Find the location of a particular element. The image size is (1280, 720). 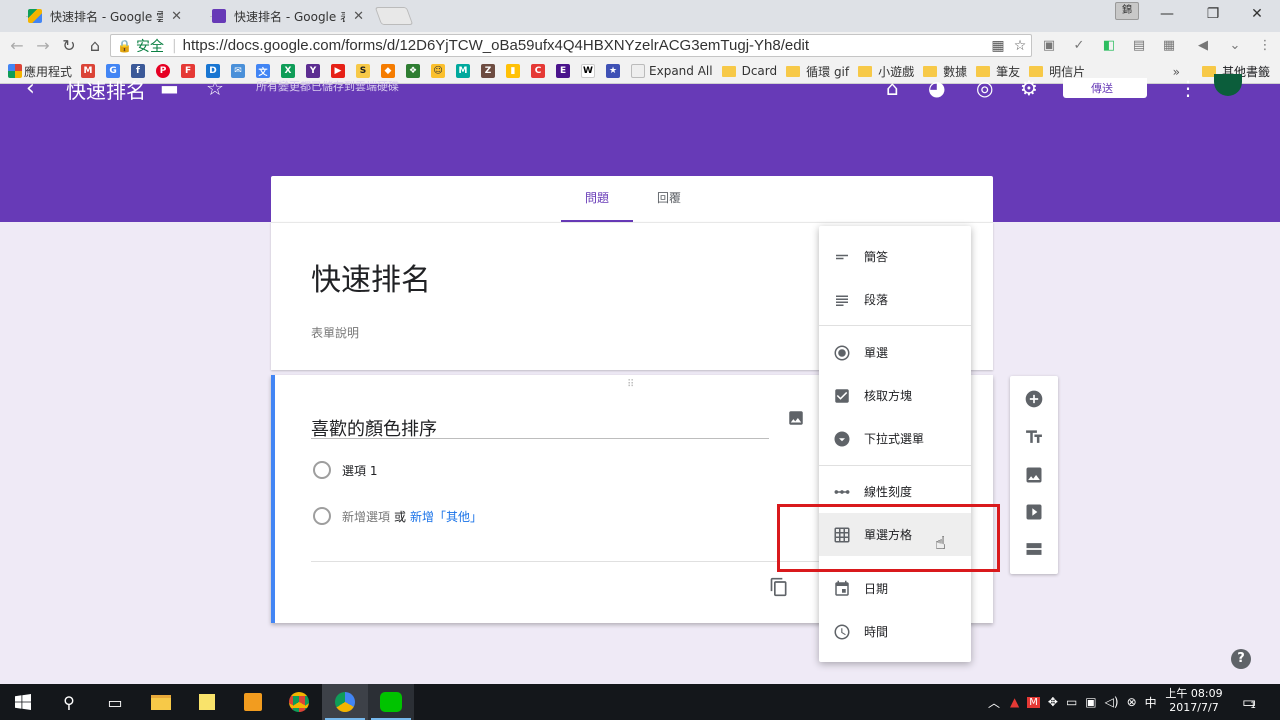

extension-grid-icon: ▦ is located at coordinates (1169, 45).